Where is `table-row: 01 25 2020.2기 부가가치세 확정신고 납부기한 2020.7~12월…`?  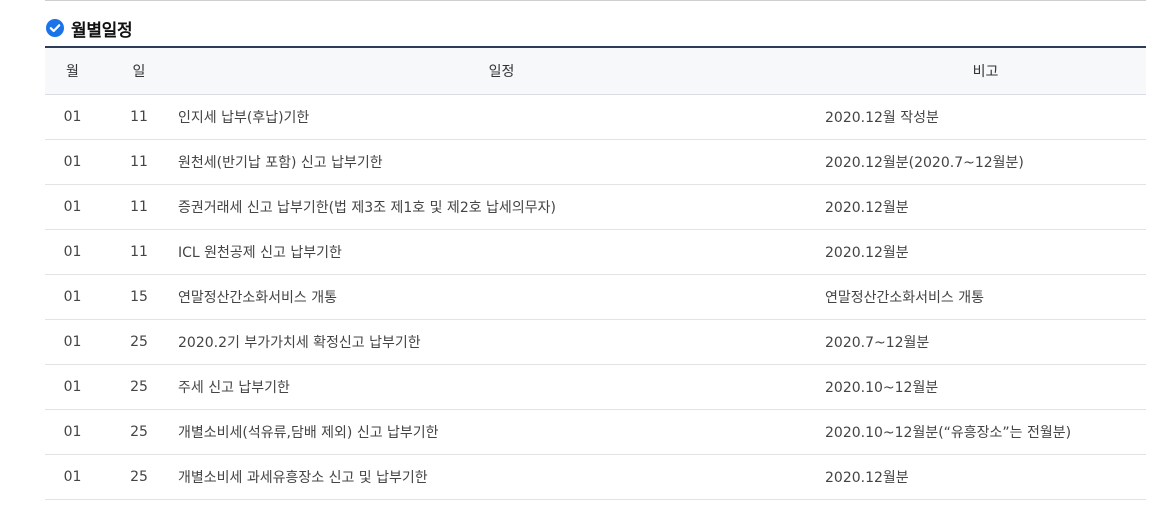
table-row: 01 25 2020.2기 부가가치세 확정신고 납부기한 2020.7~12월… is located at coordinates (595, 342).